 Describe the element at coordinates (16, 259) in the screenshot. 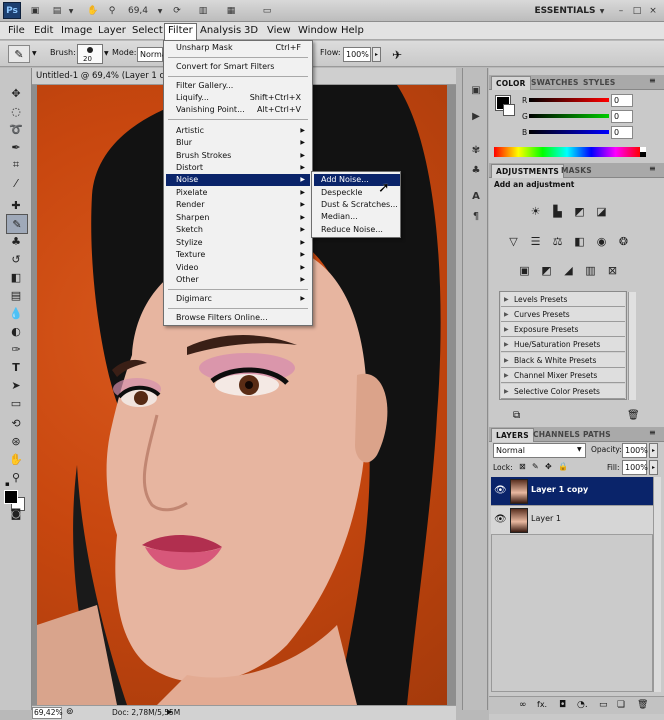

I see `history-brush-tool-icon: ↺` at that location.